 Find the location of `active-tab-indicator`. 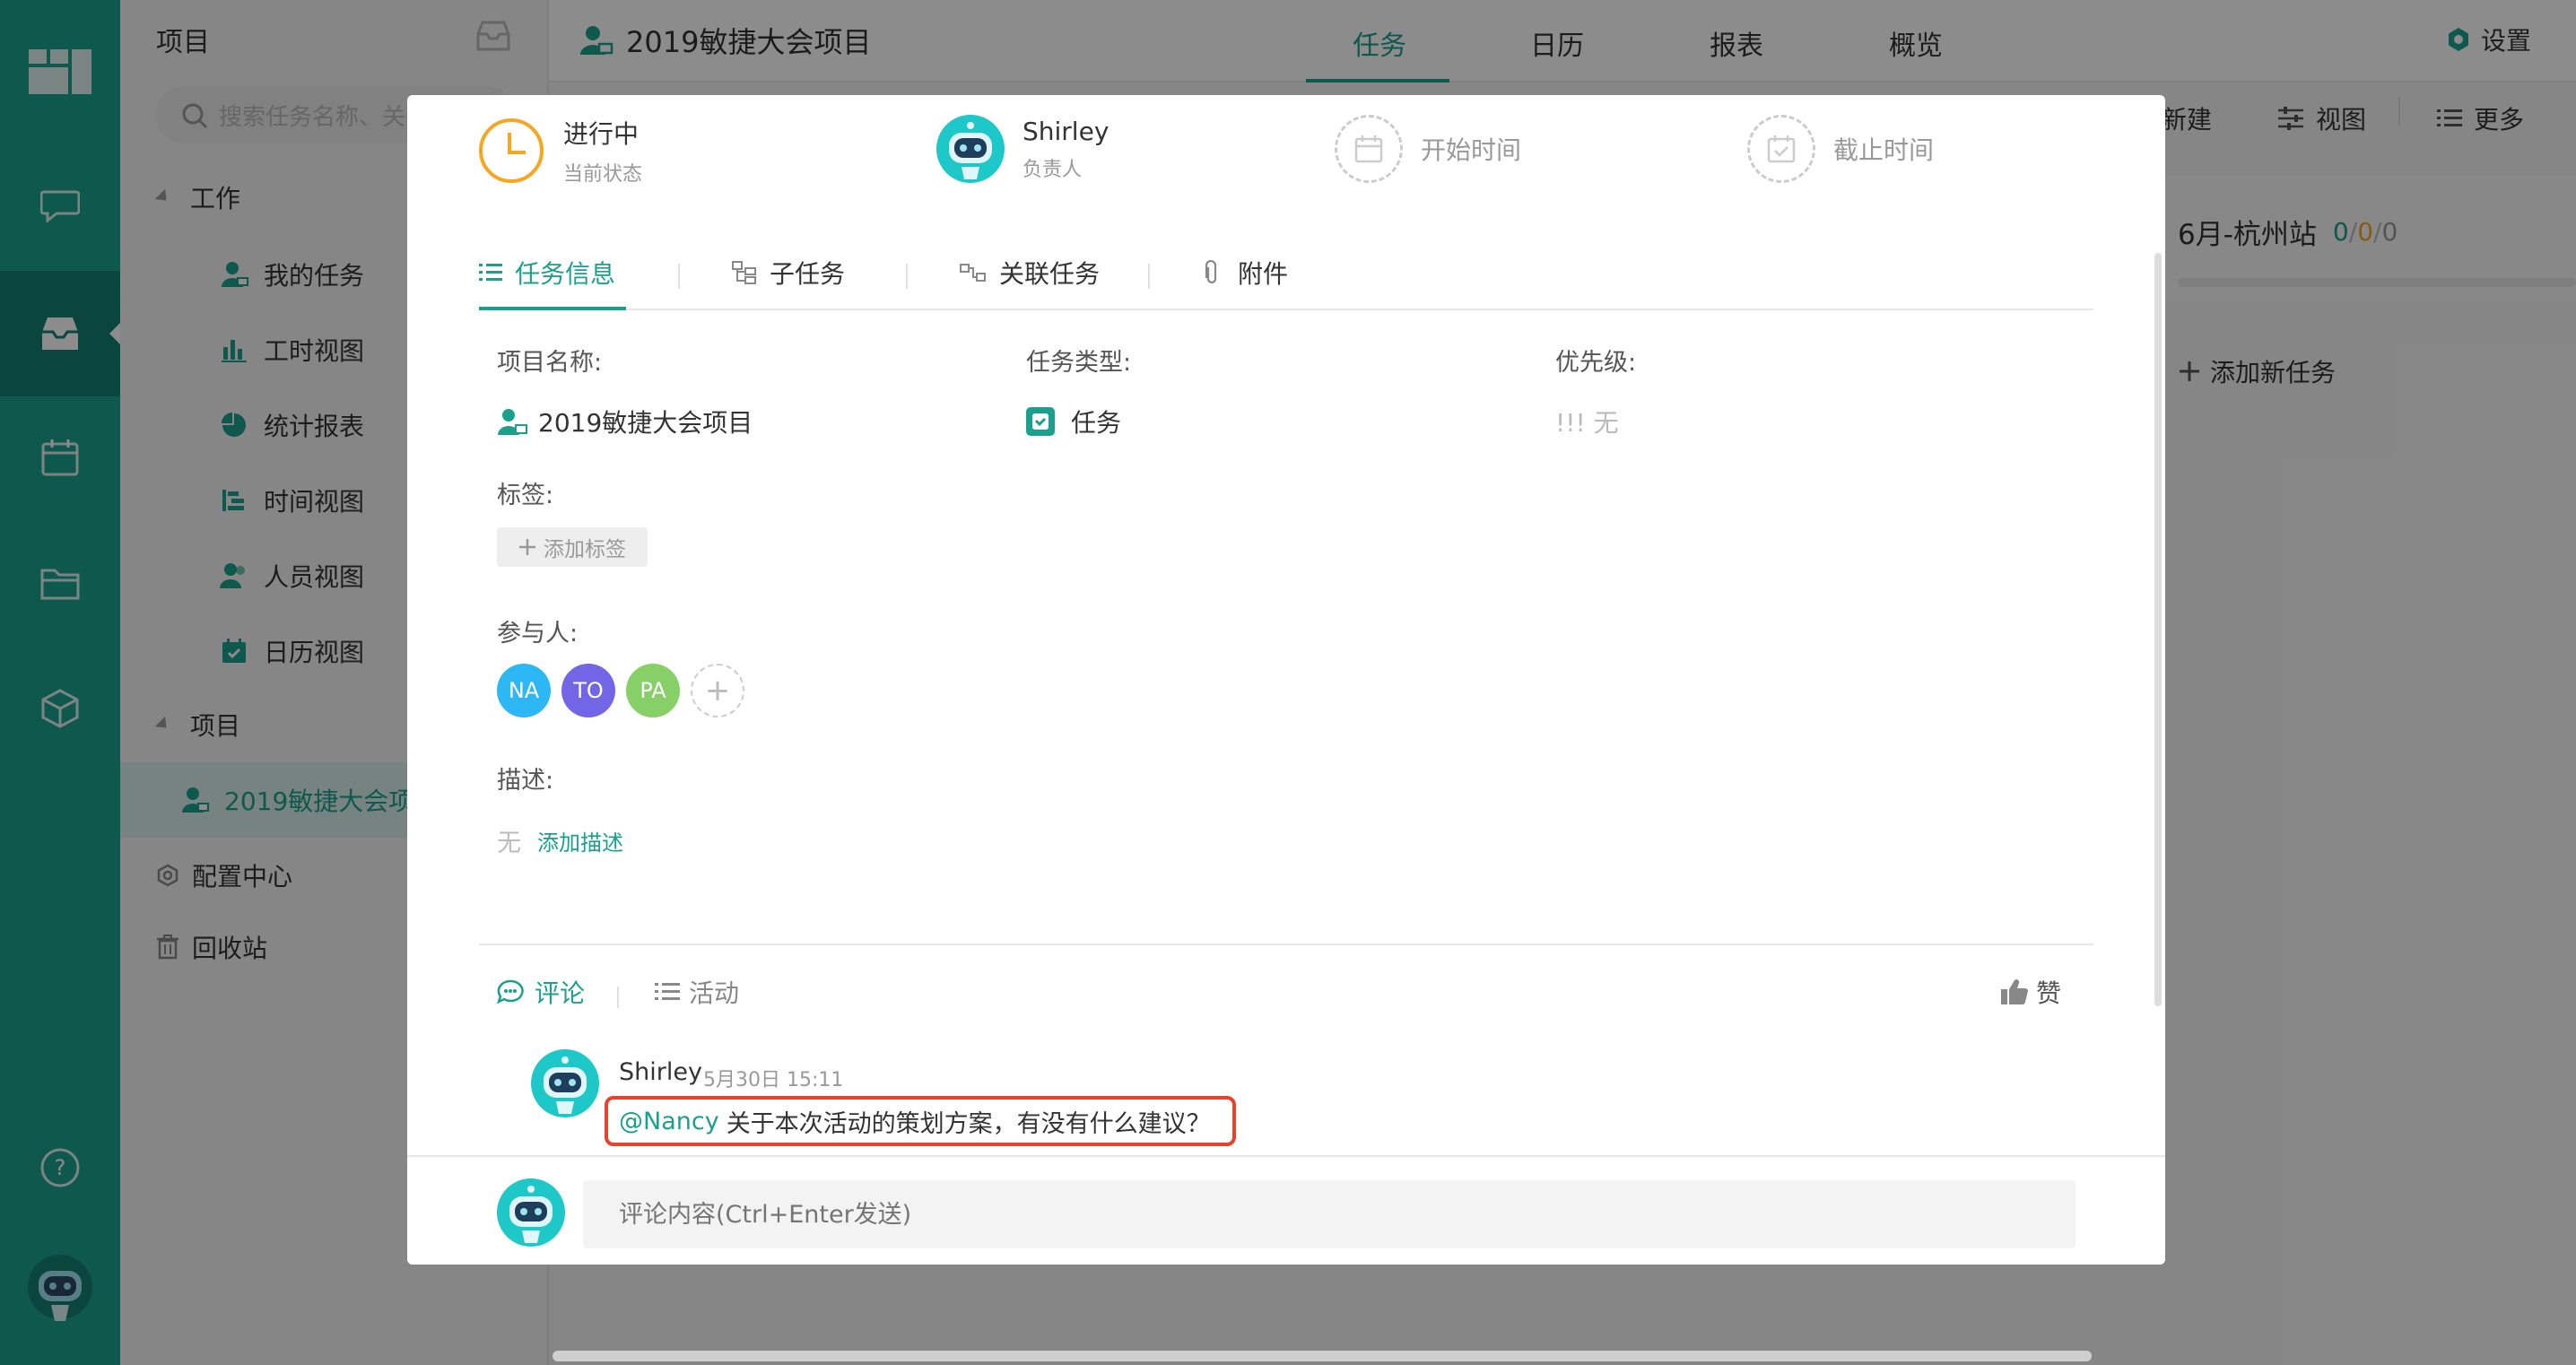

active-tab-indicator is located at coordinates (552, 308).